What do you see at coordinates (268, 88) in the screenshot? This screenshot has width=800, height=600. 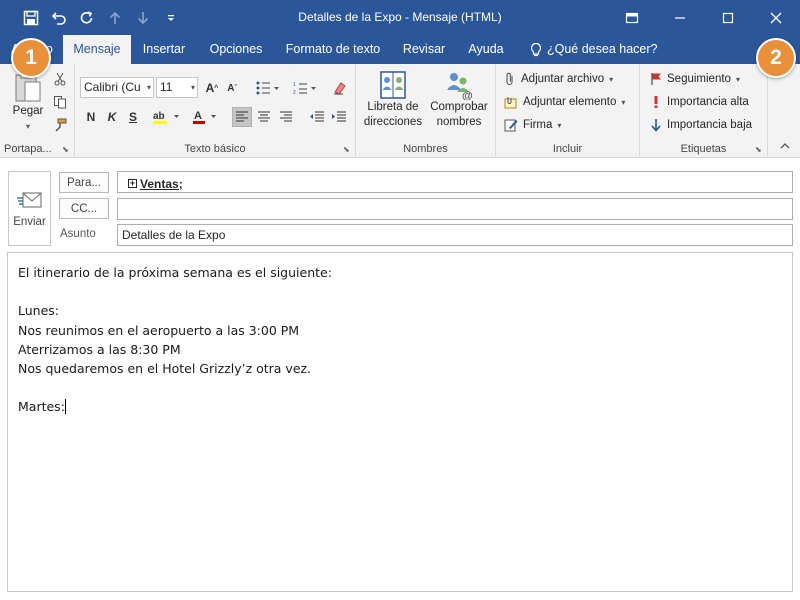 I see `bullets-icon` at bounding box center [268, 88].